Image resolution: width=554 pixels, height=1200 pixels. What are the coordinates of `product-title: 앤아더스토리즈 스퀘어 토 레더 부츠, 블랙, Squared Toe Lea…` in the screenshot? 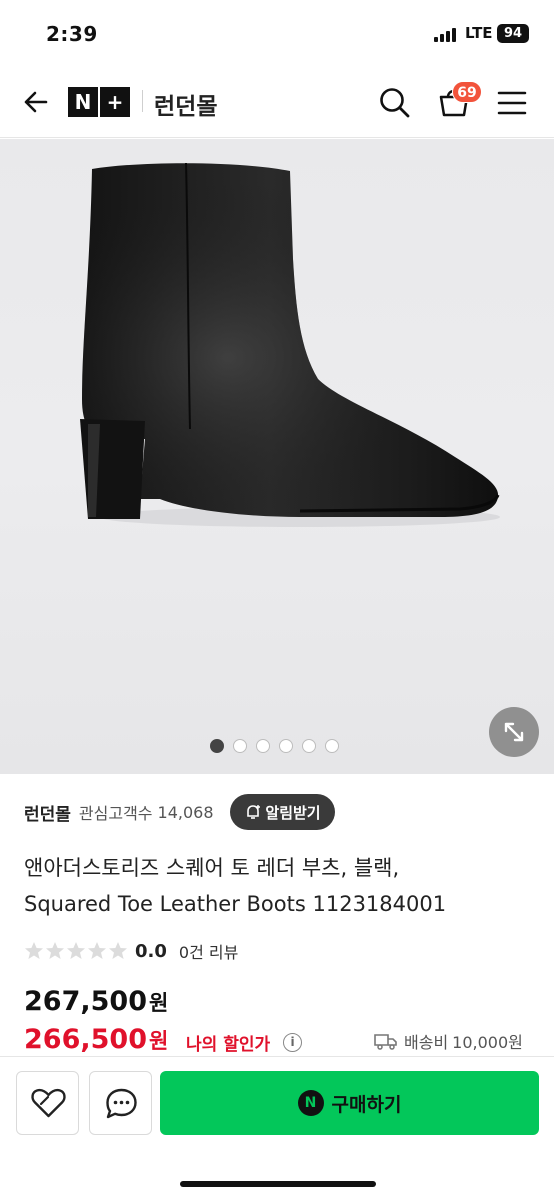 It's located at (279, 886).